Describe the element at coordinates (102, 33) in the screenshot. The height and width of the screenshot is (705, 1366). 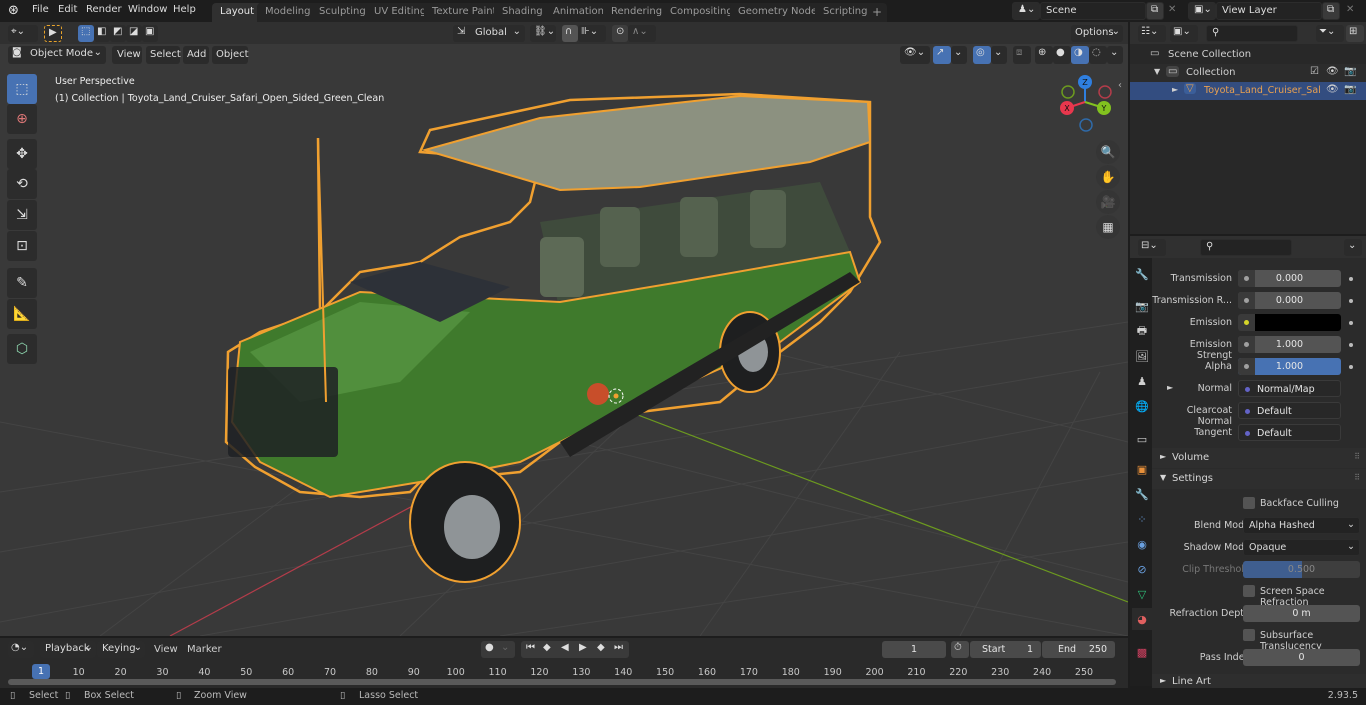
I see `mode-extend-button: ◧` at that location.